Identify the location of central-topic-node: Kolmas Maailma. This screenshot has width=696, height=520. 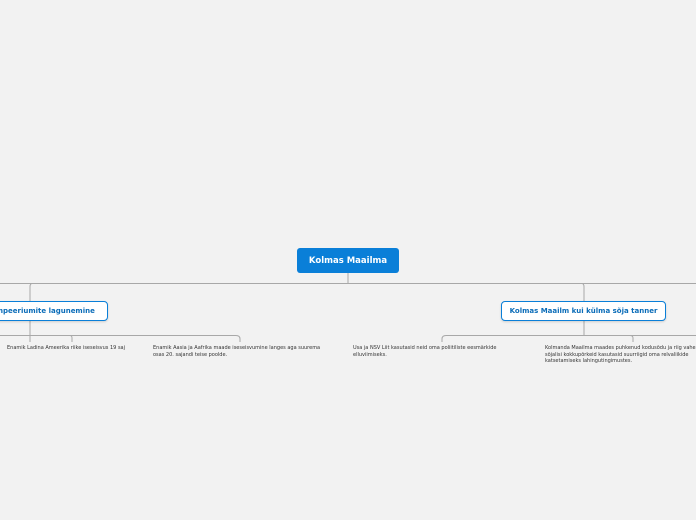
(348, 260).